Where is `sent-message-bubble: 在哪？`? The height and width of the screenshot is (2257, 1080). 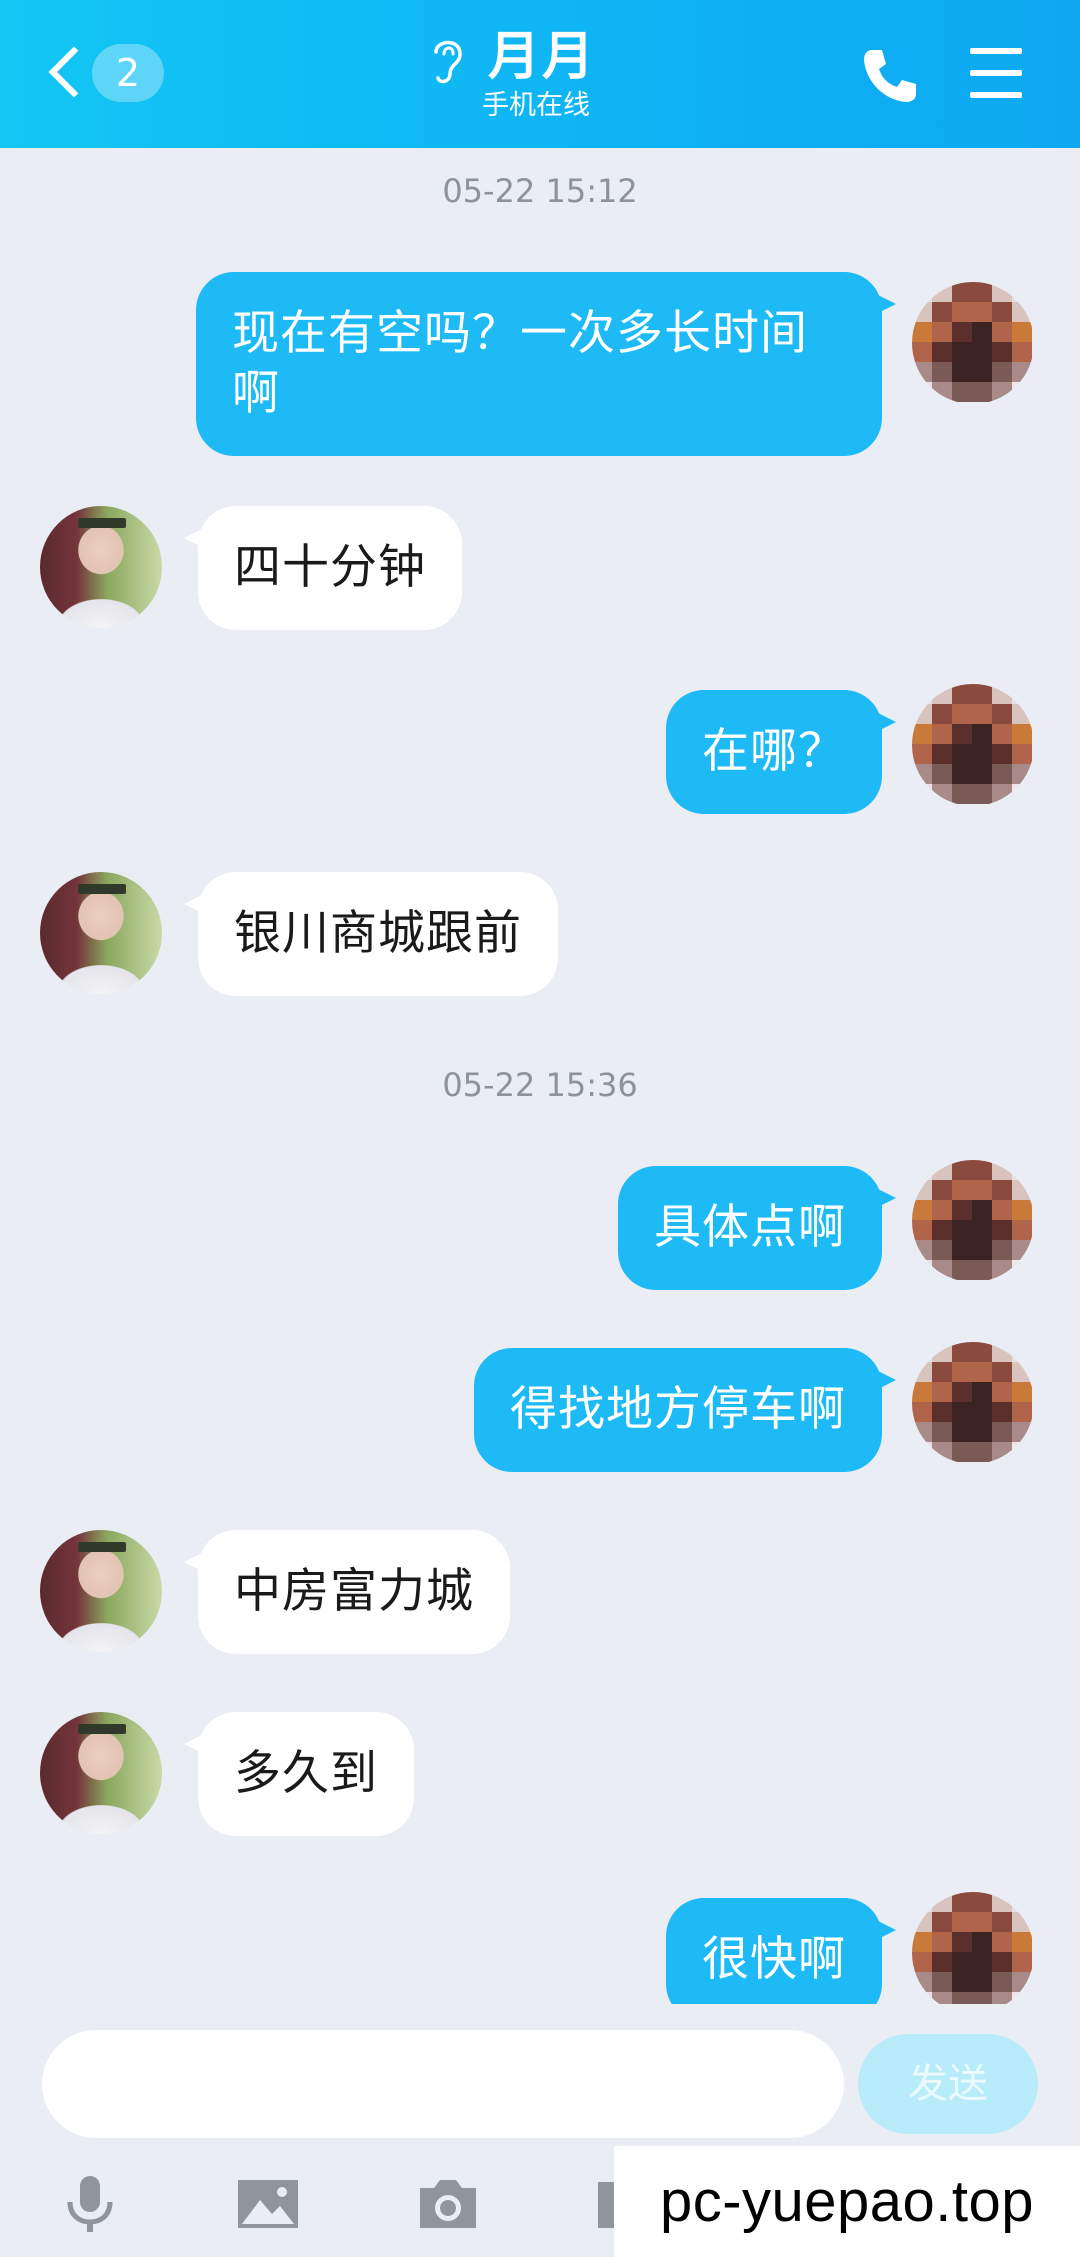
sent-message-bubble: 在哪？ is located at coordinates (781, 752).